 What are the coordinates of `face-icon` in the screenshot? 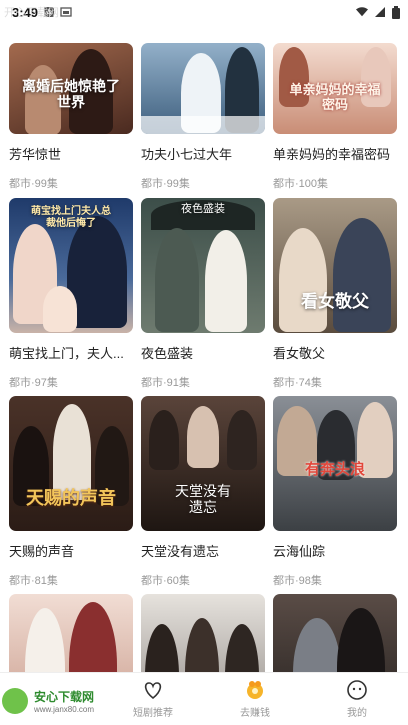 It's located at (357, 690).